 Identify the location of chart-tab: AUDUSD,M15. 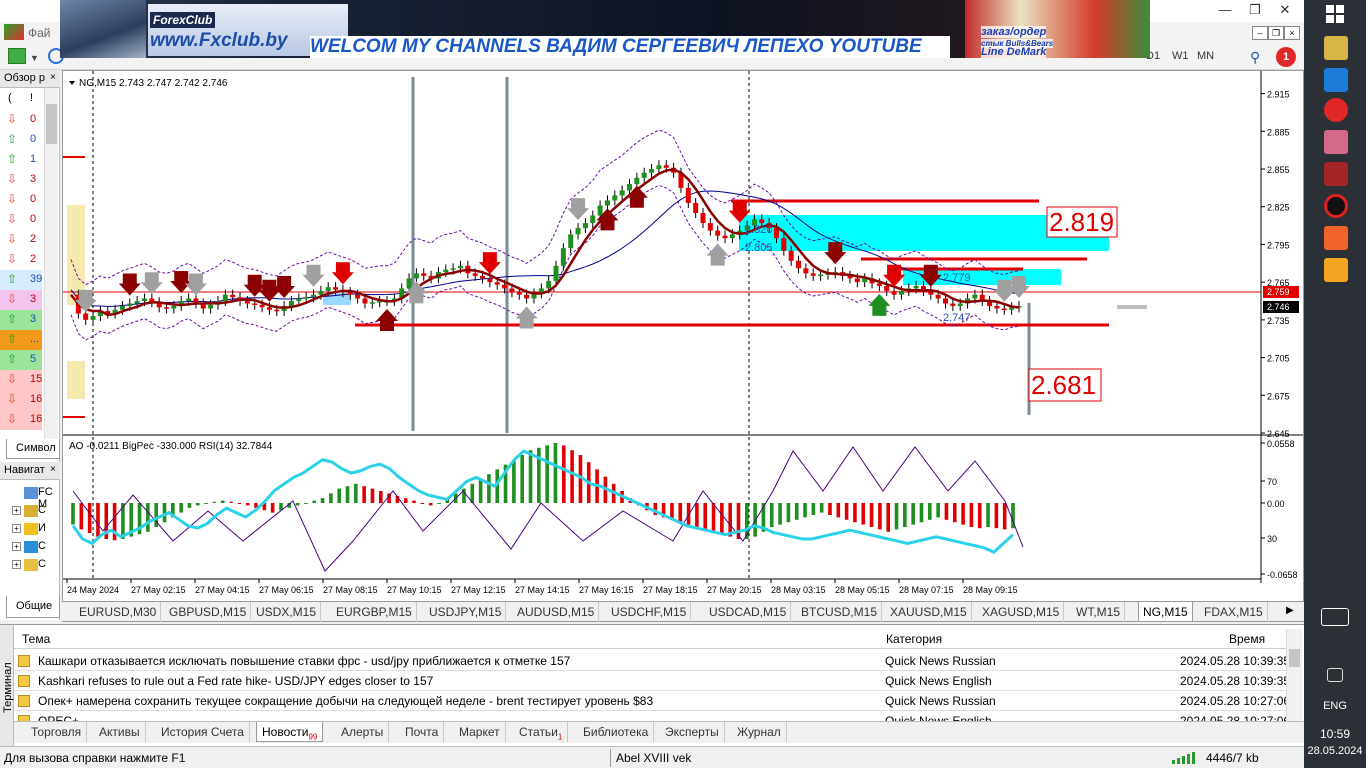
(556, 612).